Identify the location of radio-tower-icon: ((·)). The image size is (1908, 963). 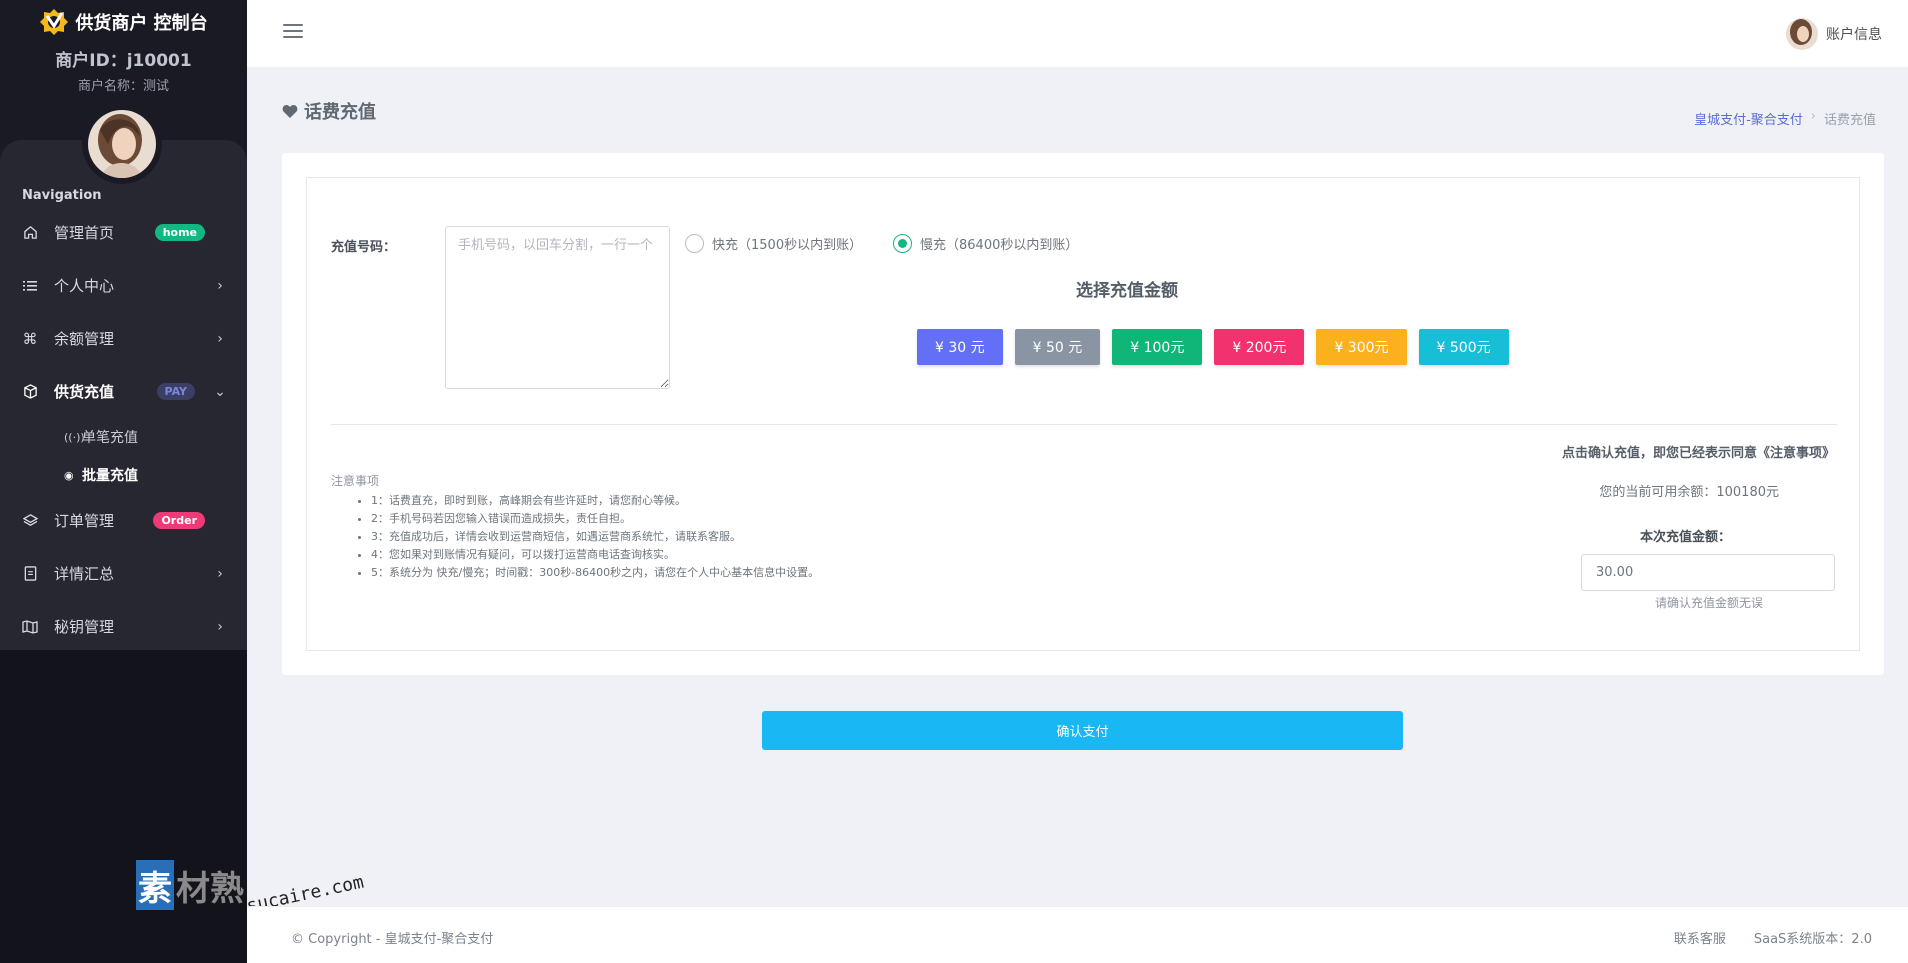
(74, 437).